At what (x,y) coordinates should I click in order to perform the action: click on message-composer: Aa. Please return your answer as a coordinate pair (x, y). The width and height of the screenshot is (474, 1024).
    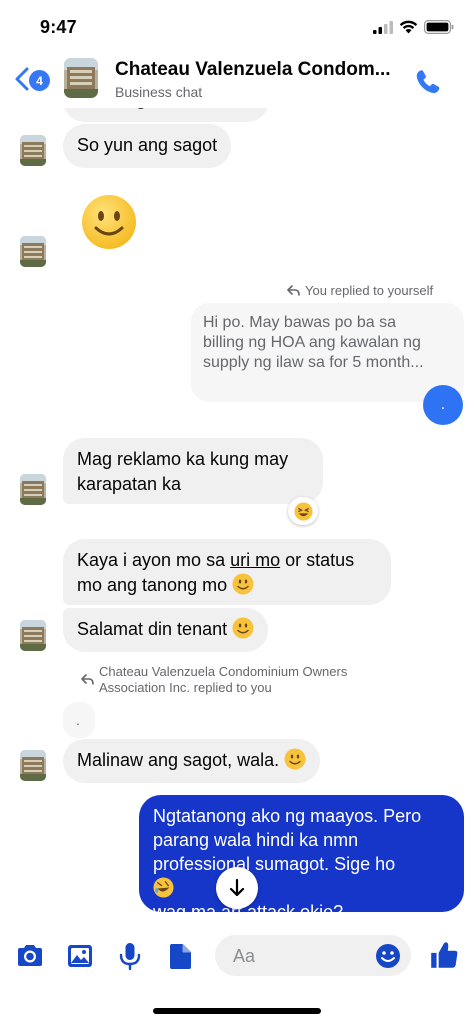
    Looking at the image, I should click on (237, 956).